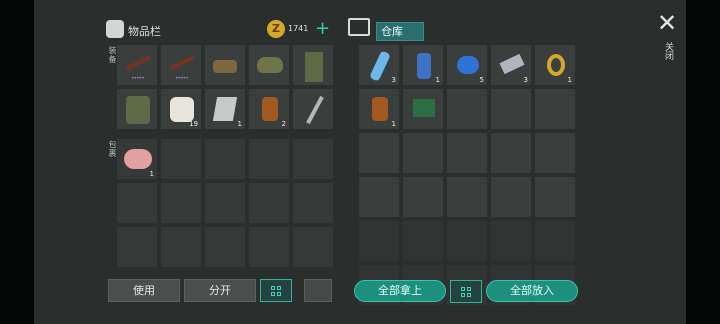 This screenshot has width=720, height=324. I want to click on equip-slot-pants, so click(313, 65).